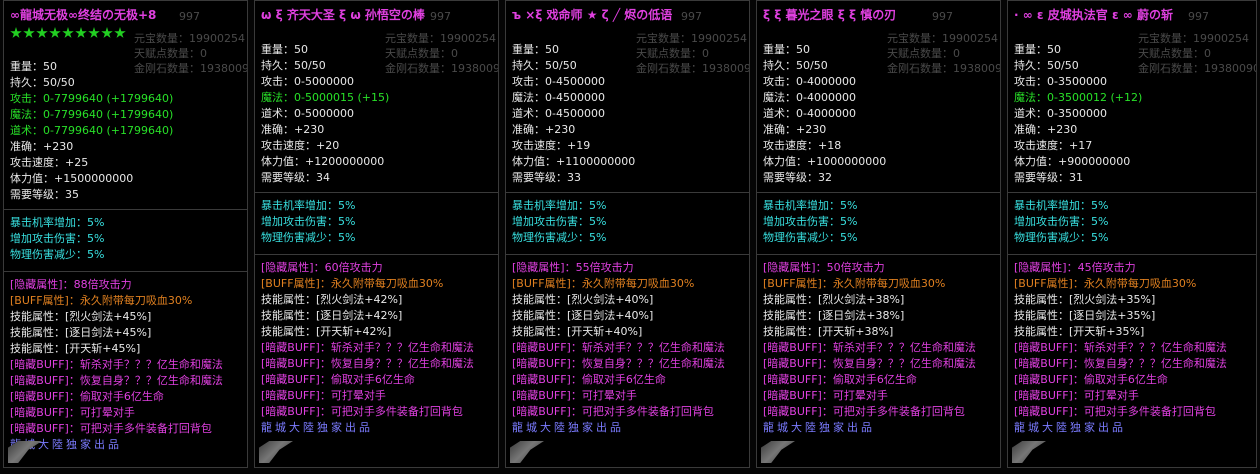  What do you see at coordinates (454, 53) in the screenshot?
I see `ghost-value: 0` at bounding box center [454, 53].